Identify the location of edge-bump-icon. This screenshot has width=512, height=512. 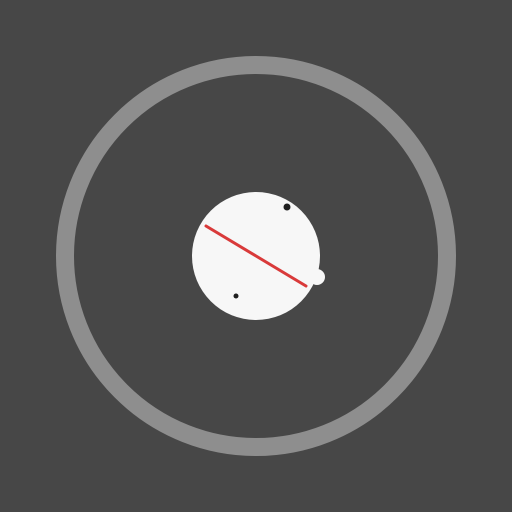
(317, 277).